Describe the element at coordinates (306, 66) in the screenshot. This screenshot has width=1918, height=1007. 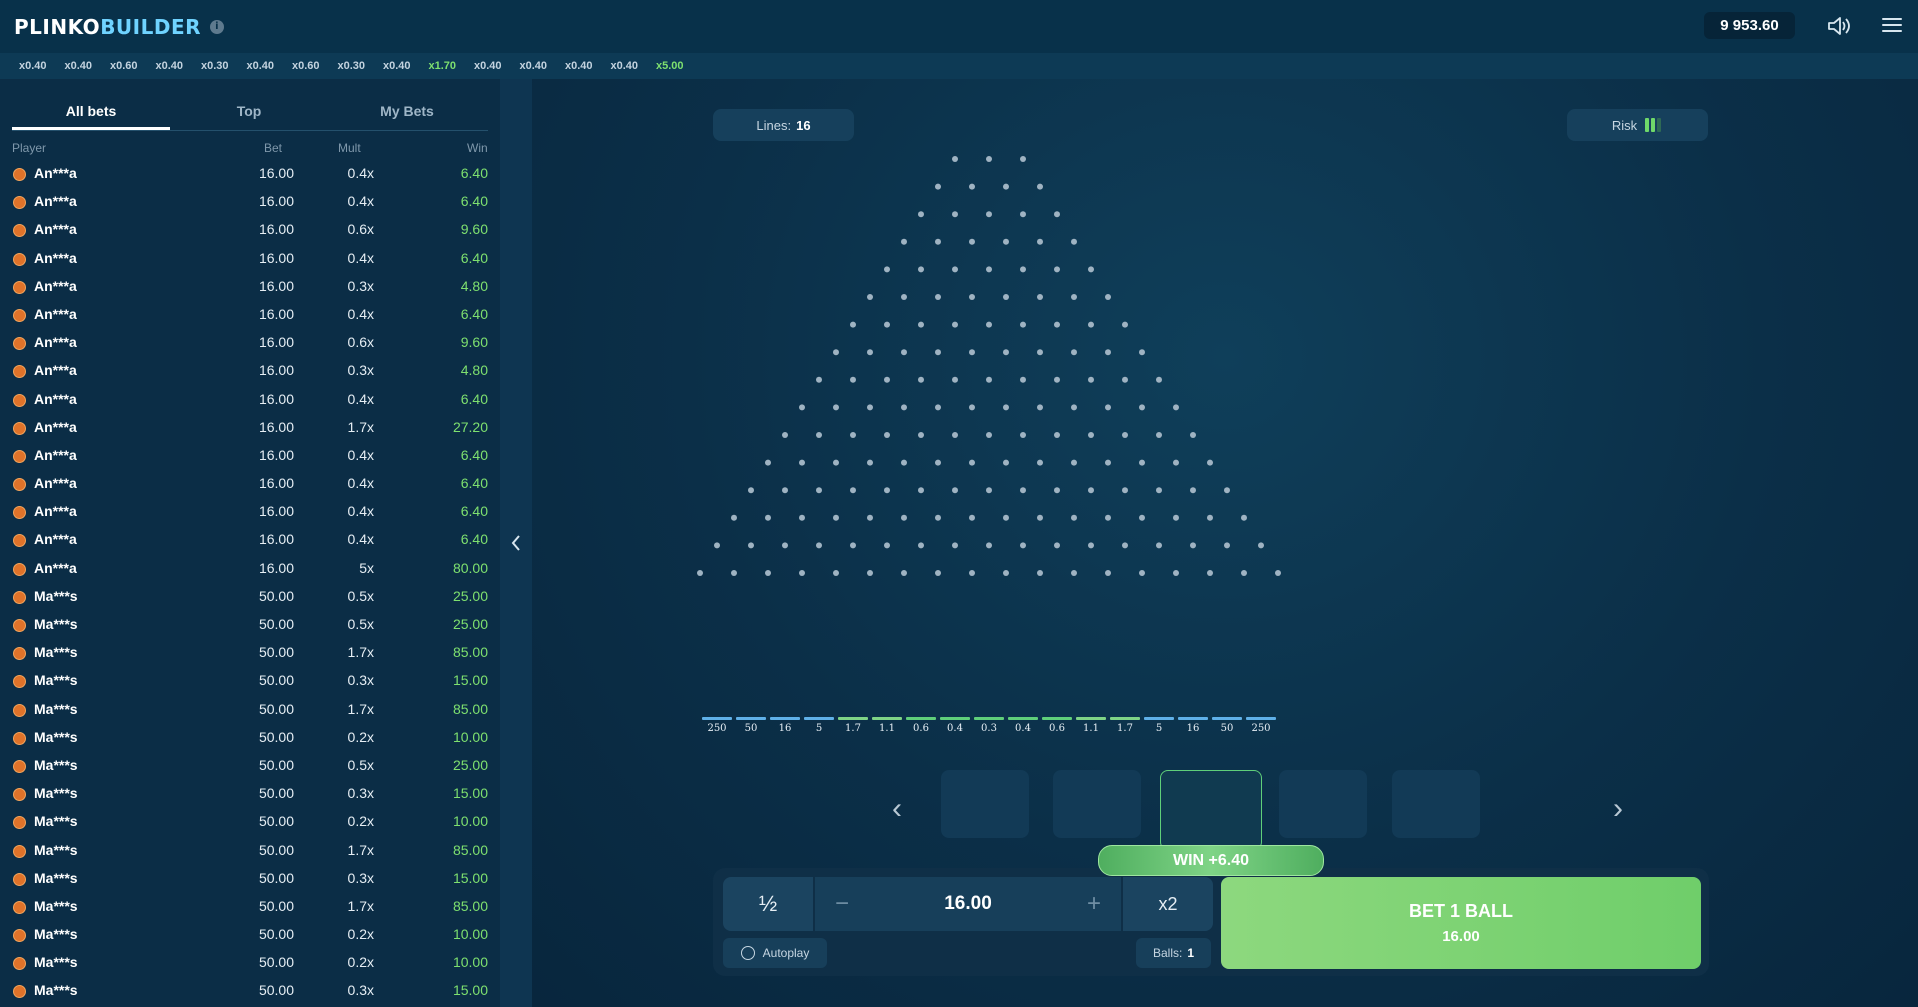
I see `history-item: x0.60` at that location.